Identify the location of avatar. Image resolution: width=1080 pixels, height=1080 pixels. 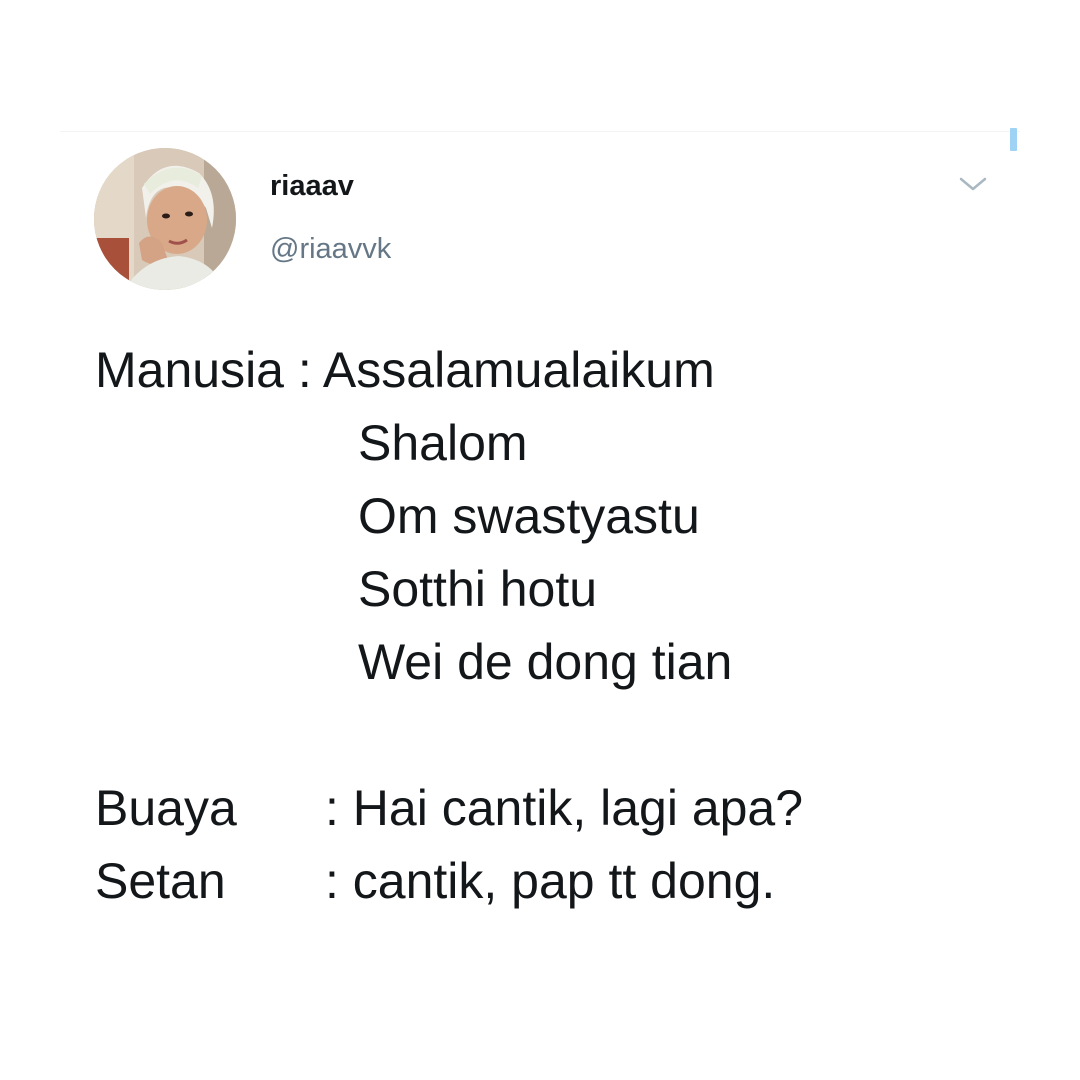
(165, 219).